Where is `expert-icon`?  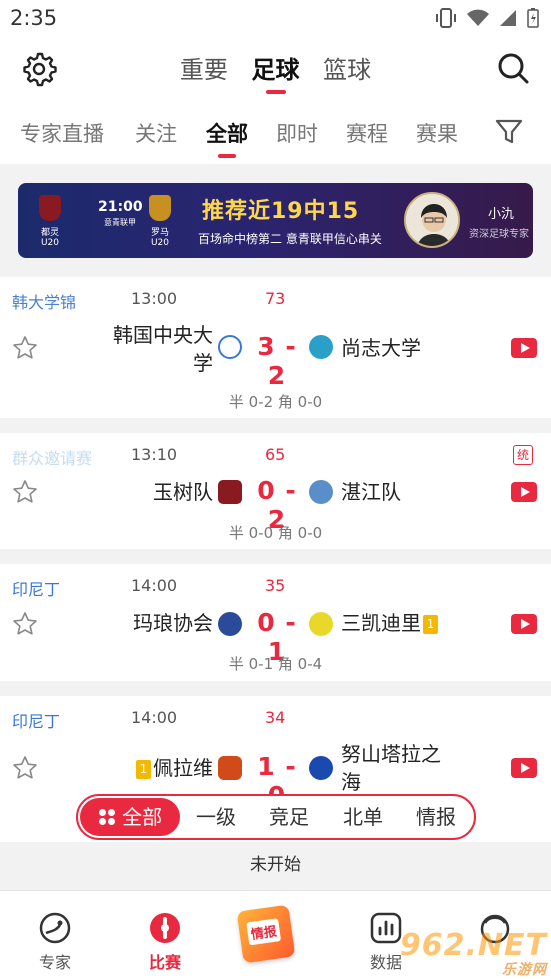 expert-icon is located at coordinates (55, 928).